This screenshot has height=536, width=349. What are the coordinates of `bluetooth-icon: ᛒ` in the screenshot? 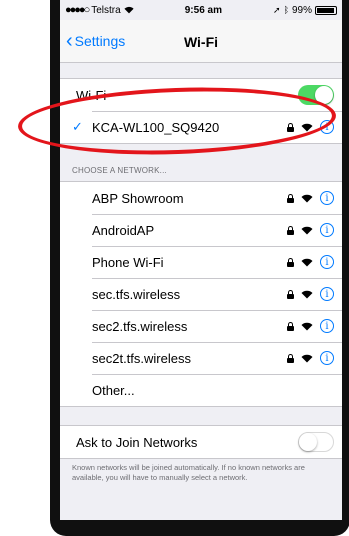 It's located at (286, 10).